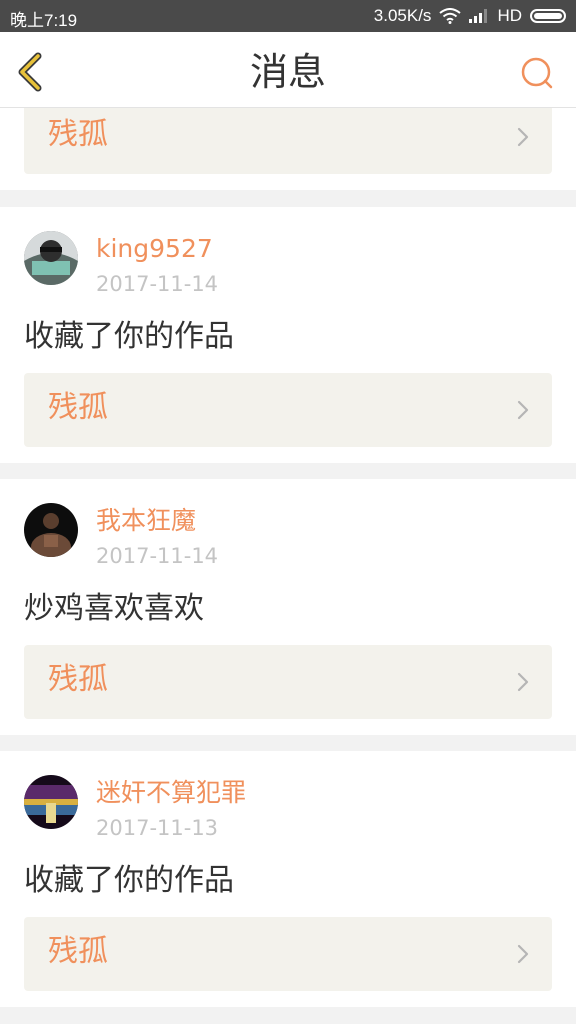 Image resolution: width=576 pixels, height=1024 pixels. I want to click on network-type: HD, so click(509, 15).